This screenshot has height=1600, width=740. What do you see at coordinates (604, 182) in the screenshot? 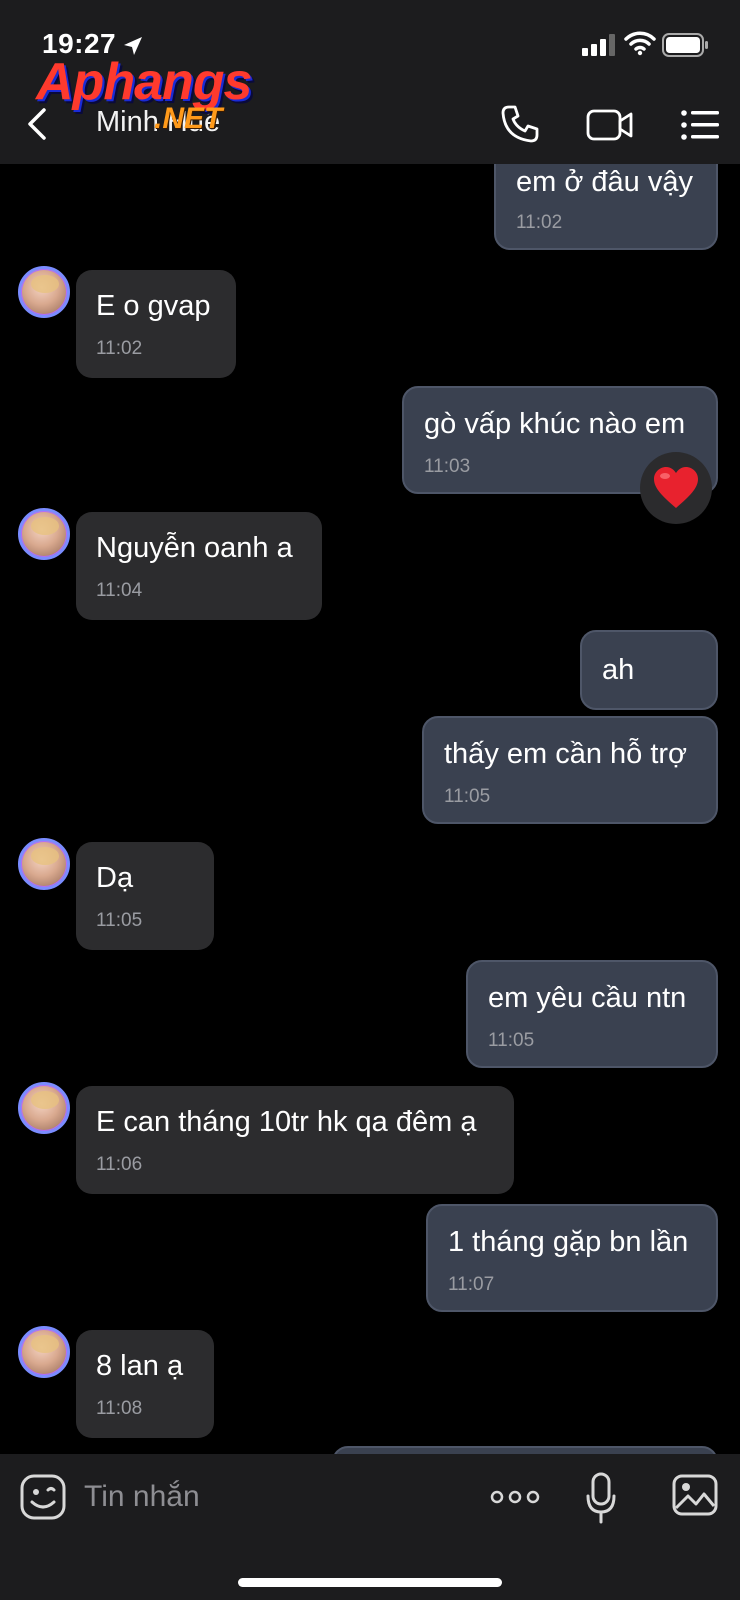
I see `message-text: em ở đâu vậy` at bounding box center [604, 182].